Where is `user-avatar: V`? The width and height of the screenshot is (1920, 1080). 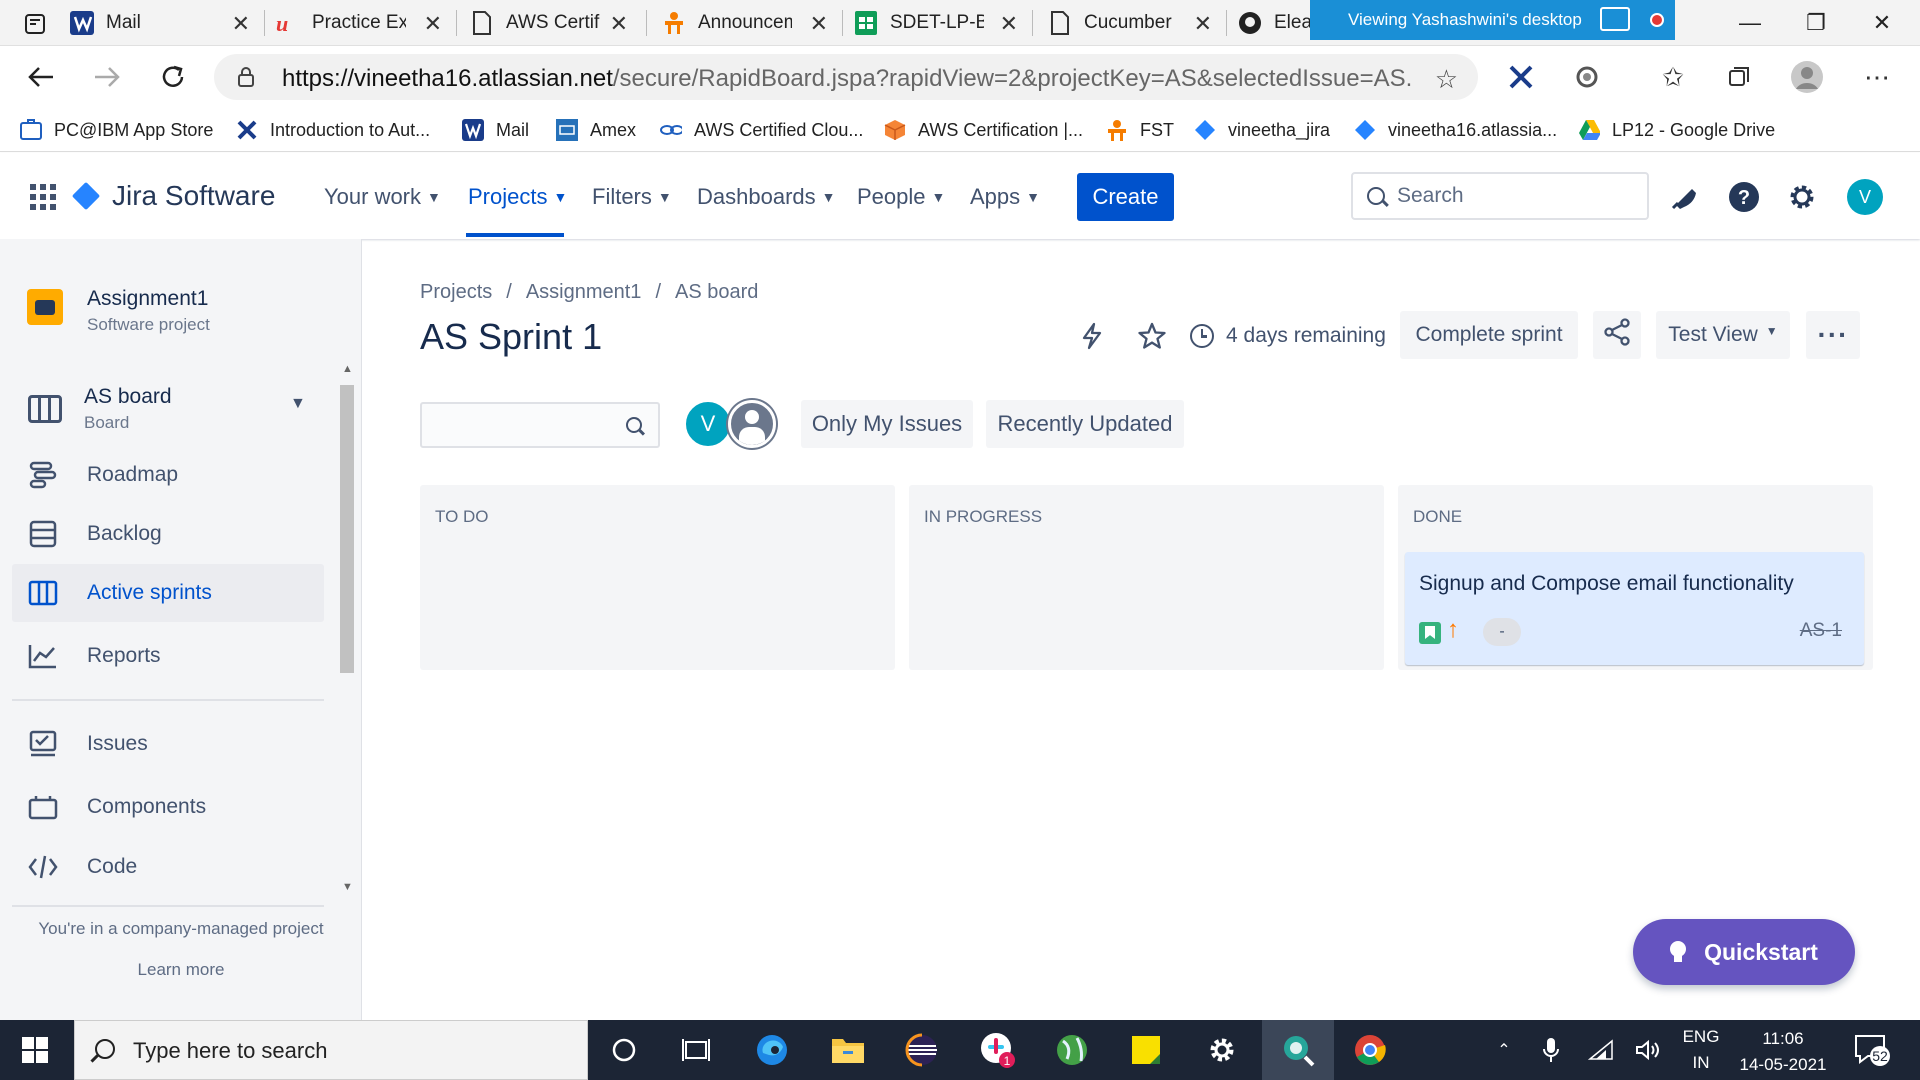 user-avatar: V is located at coordinates (1865, 197).